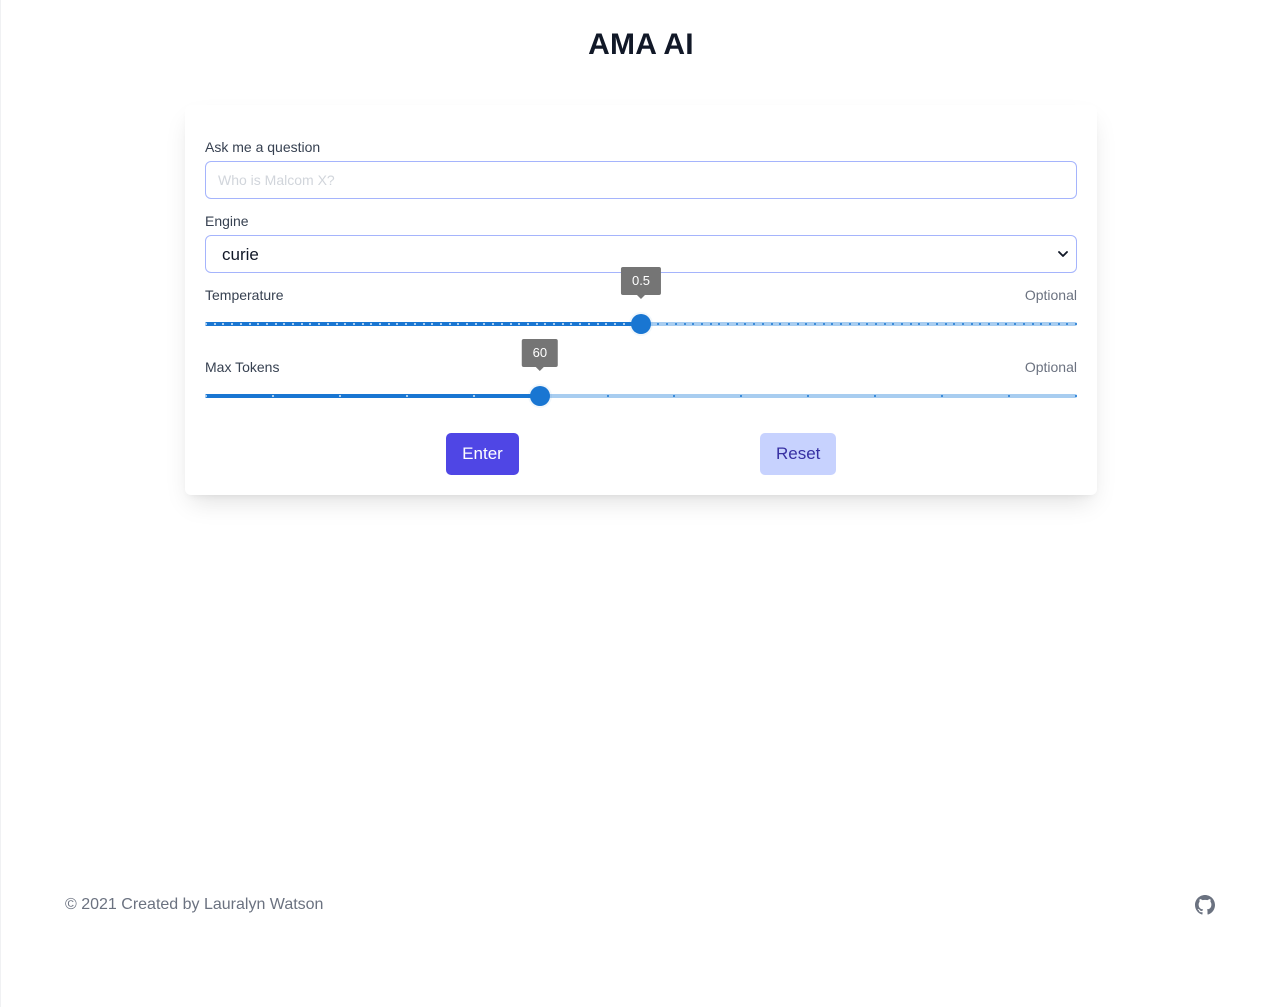 This screenshot has width=1282, height=1007. What do you see at coordinates (227, 221) in the screenshot?
I see `engine-label: Engine` at bounding box center [227, 221].